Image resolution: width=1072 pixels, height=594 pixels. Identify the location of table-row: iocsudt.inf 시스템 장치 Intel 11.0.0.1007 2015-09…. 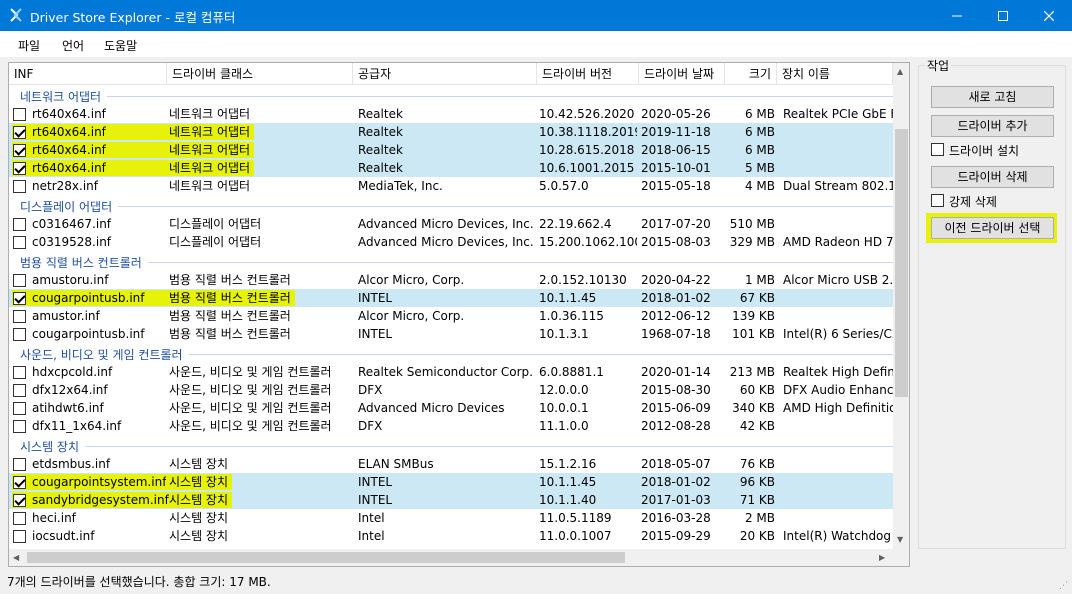
(451, 536).